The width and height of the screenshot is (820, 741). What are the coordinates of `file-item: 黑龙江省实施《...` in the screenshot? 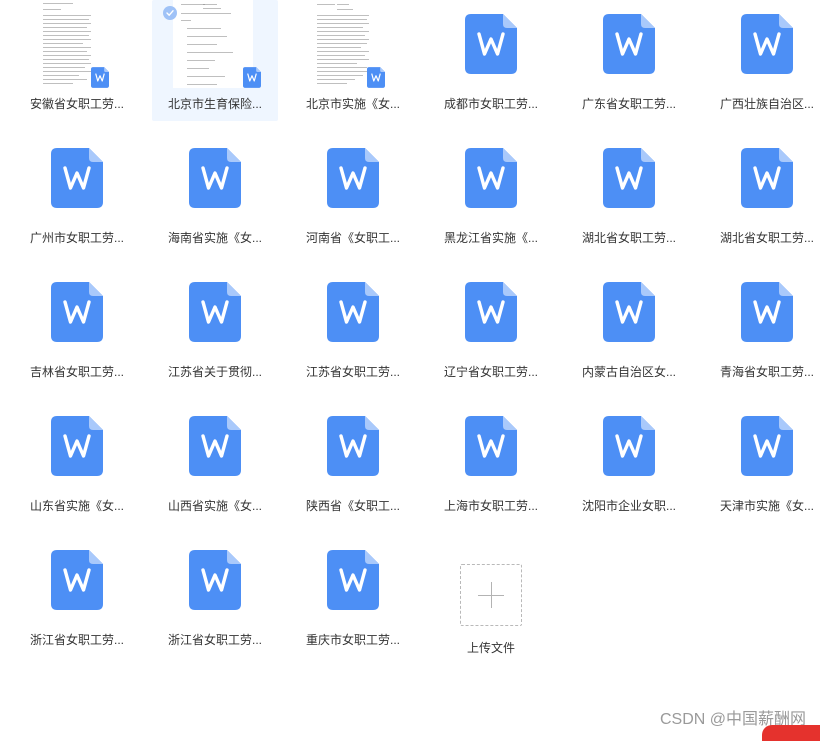 It's located at (491, 194).